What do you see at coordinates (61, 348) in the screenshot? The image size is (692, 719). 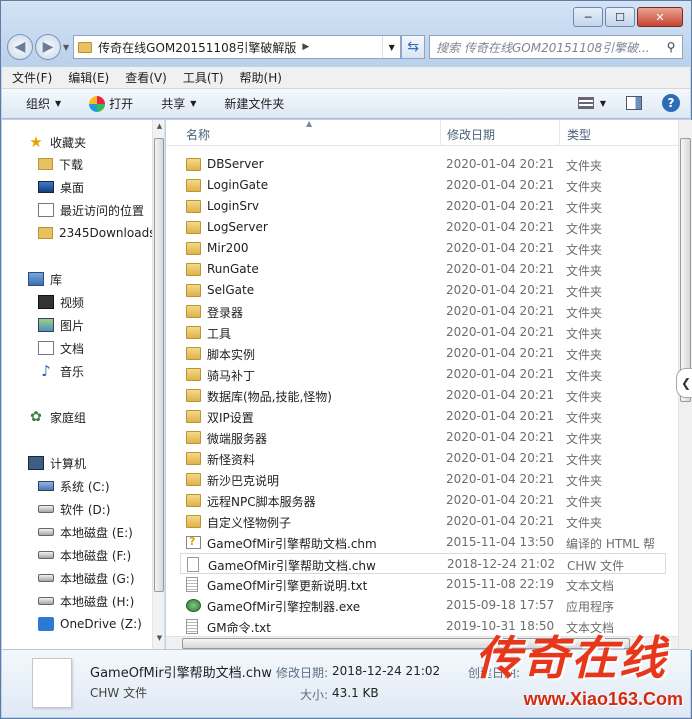 I see `nav-documents: 文档` at bounding box center [61, 348].